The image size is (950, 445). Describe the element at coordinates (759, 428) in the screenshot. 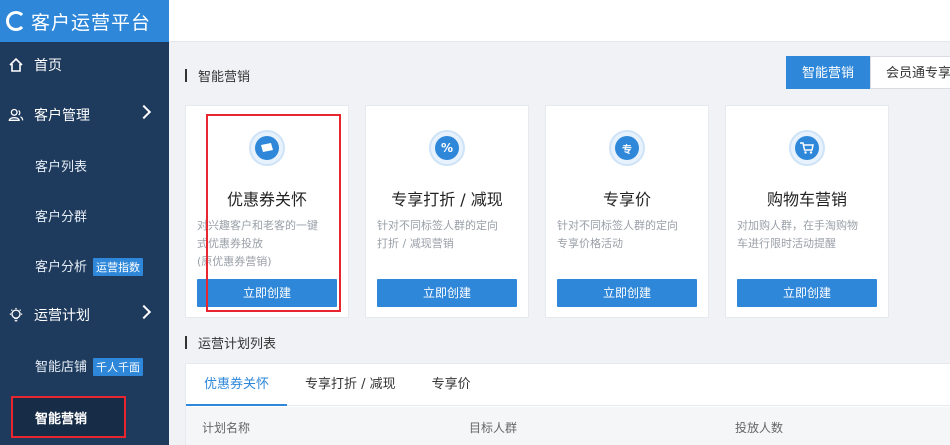

I see `column-header: 投放人数` at that location.